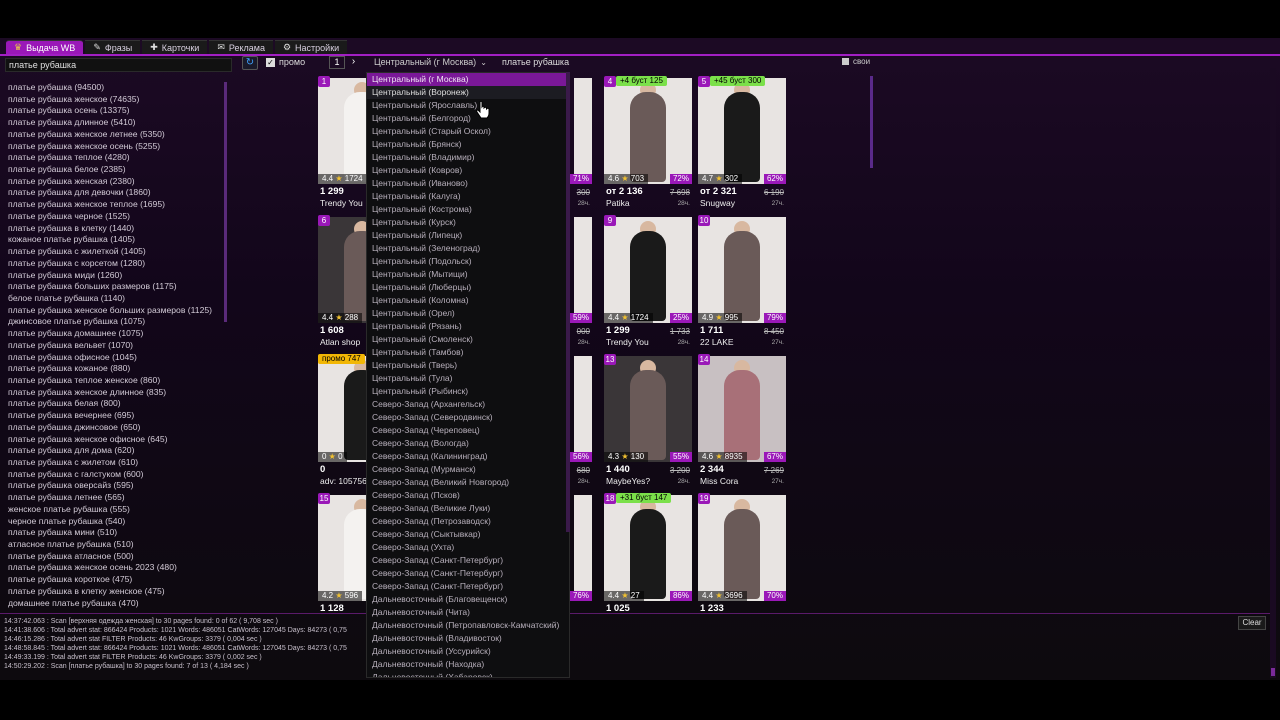 Image resolution: width=1280 pixels, height=720 pixels. Describe the element at coordinates (115, 358) in the screenshot. I see `phrase-item: платье рубашка офисное (1045)` at that location.